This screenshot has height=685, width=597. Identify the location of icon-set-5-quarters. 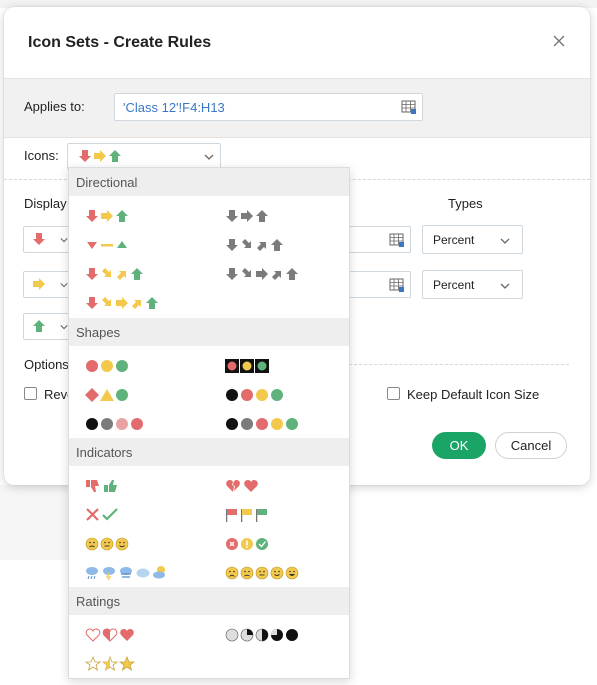
(263, 635).